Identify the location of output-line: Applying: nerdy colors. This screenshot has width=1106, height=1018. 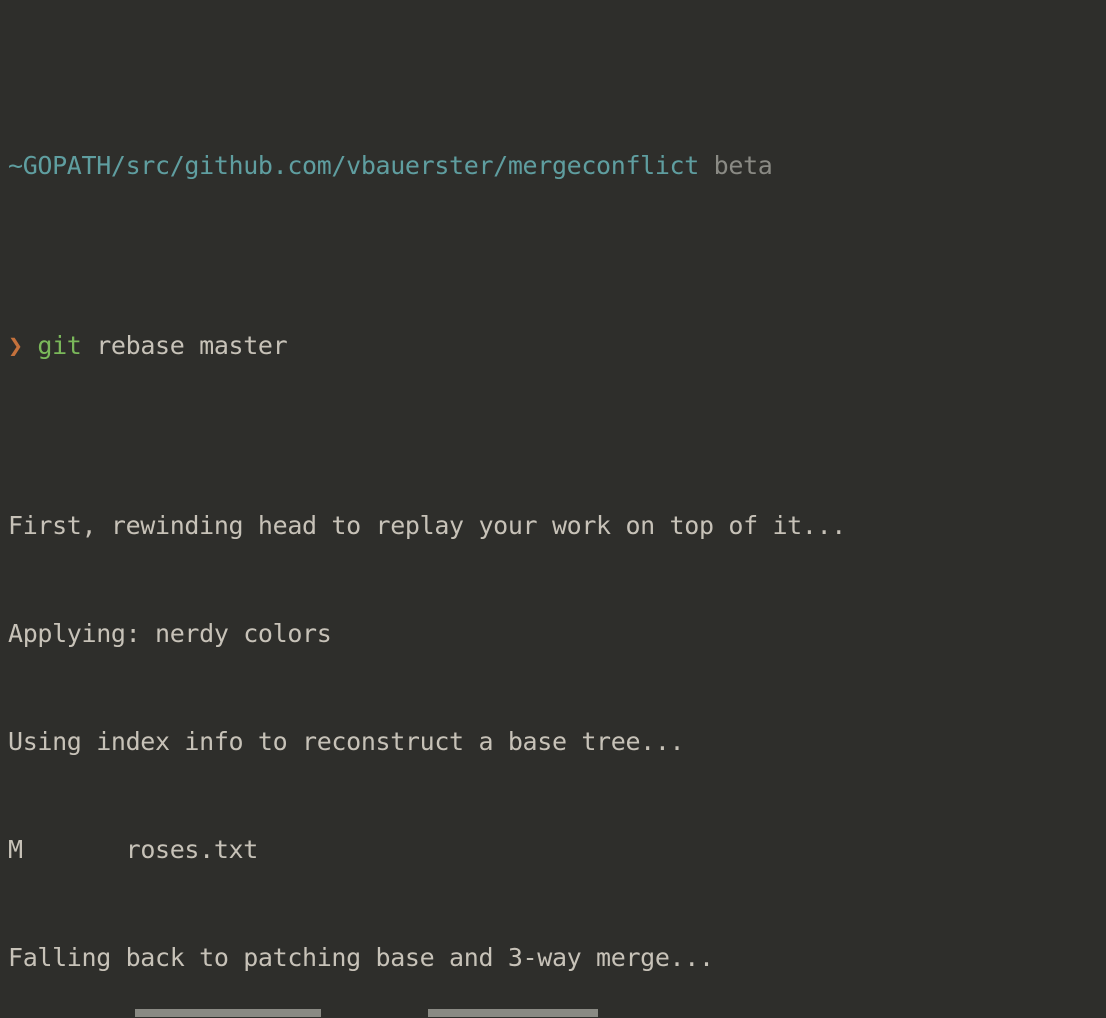
(170, 633).